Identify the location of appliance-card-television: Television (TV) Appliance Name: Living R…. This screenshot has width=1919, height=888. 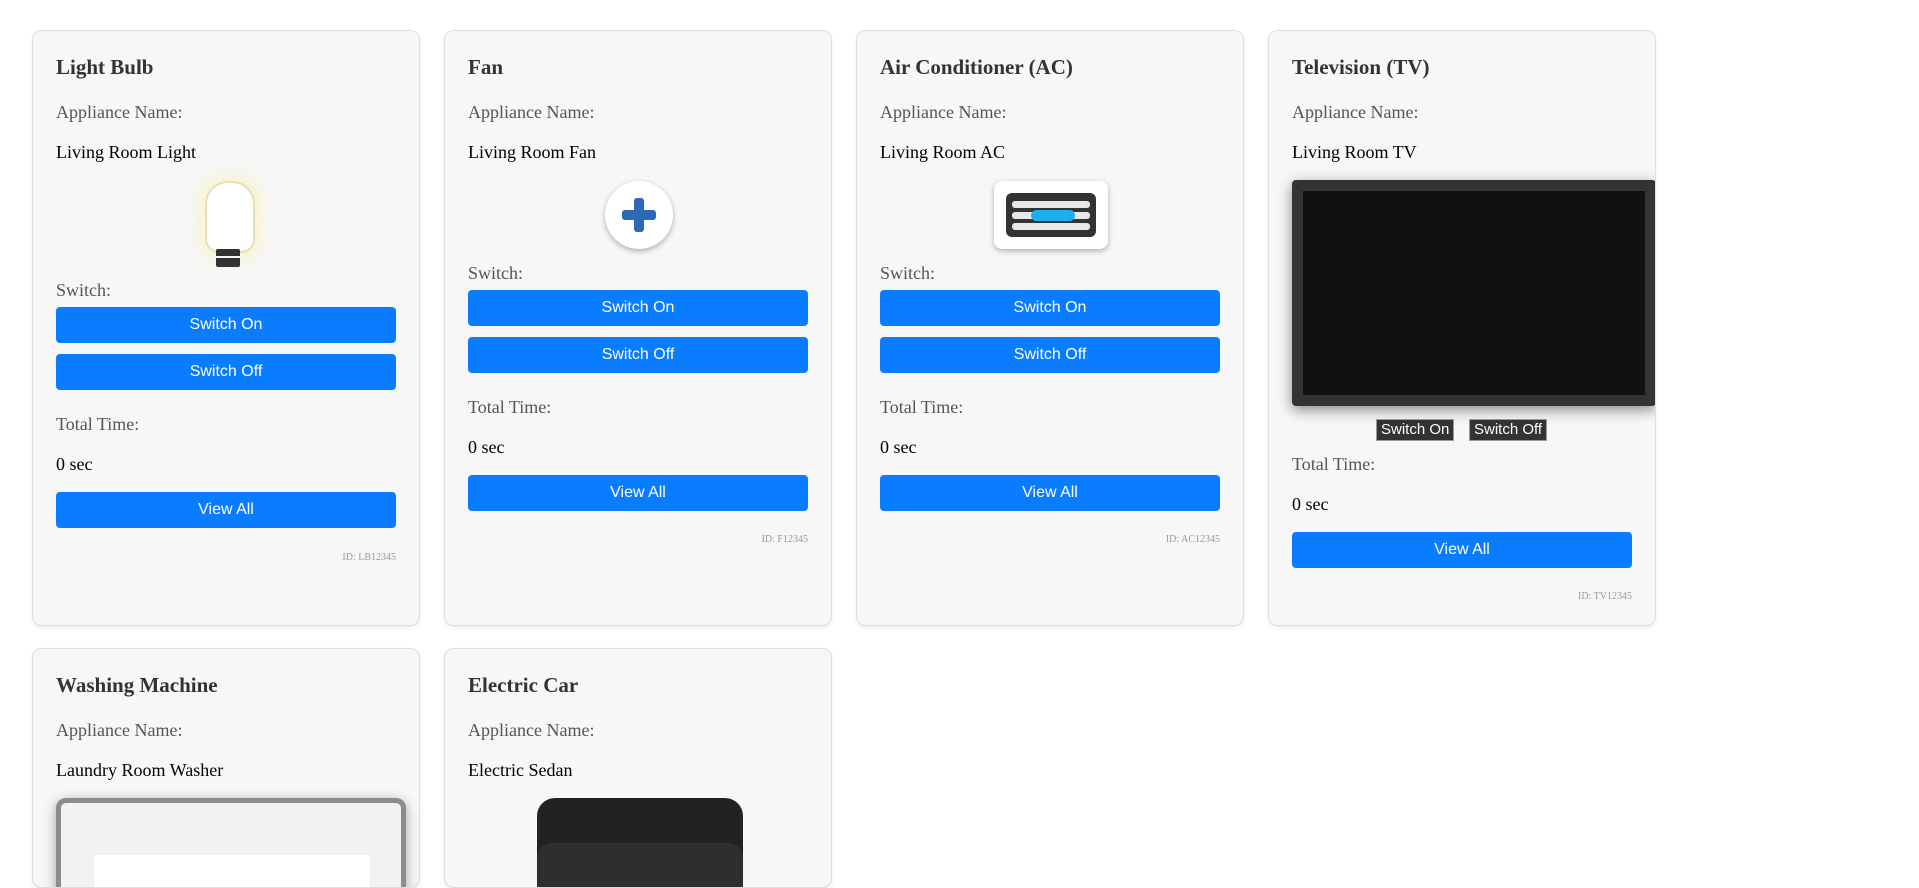
(1462, 328).